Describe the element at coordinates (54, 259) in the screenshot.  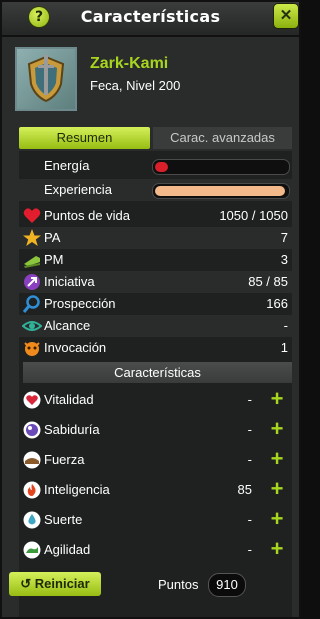
I see `stat-label: PM` at that location.